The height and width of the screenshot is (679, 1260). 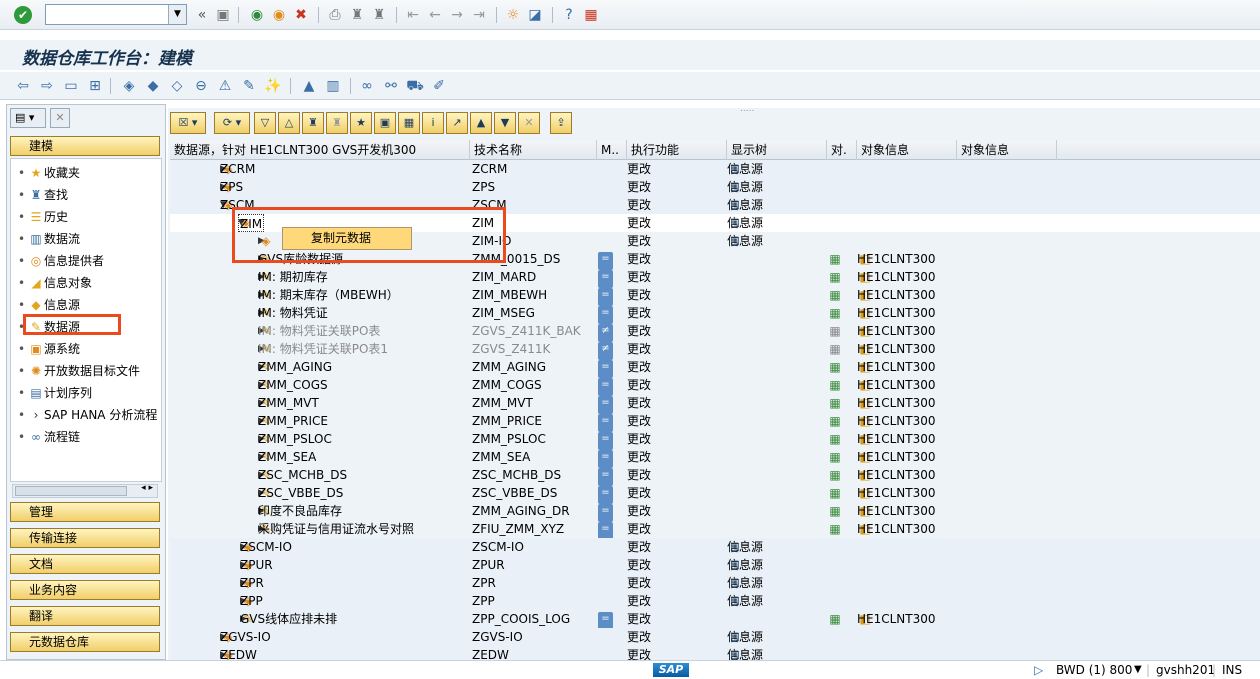 What do you see at coordinates (225, 86) in the screenshot?
I see `transform-icon: ⚠` at bounding box center [225, 86].